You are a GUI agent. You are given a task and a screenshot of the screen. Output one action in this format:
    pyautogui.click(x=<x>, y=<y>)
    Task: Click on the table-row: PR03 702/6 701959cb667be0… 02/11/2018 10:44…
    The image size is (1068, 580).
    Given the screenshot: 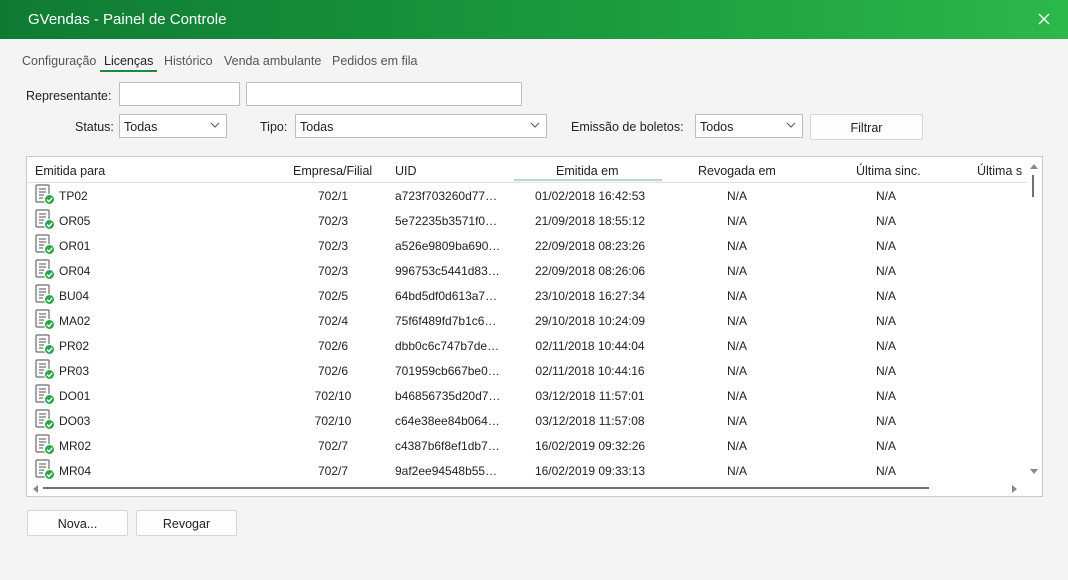 What is the action you would take?
    pyautogui.click(x=527, y=370)
    